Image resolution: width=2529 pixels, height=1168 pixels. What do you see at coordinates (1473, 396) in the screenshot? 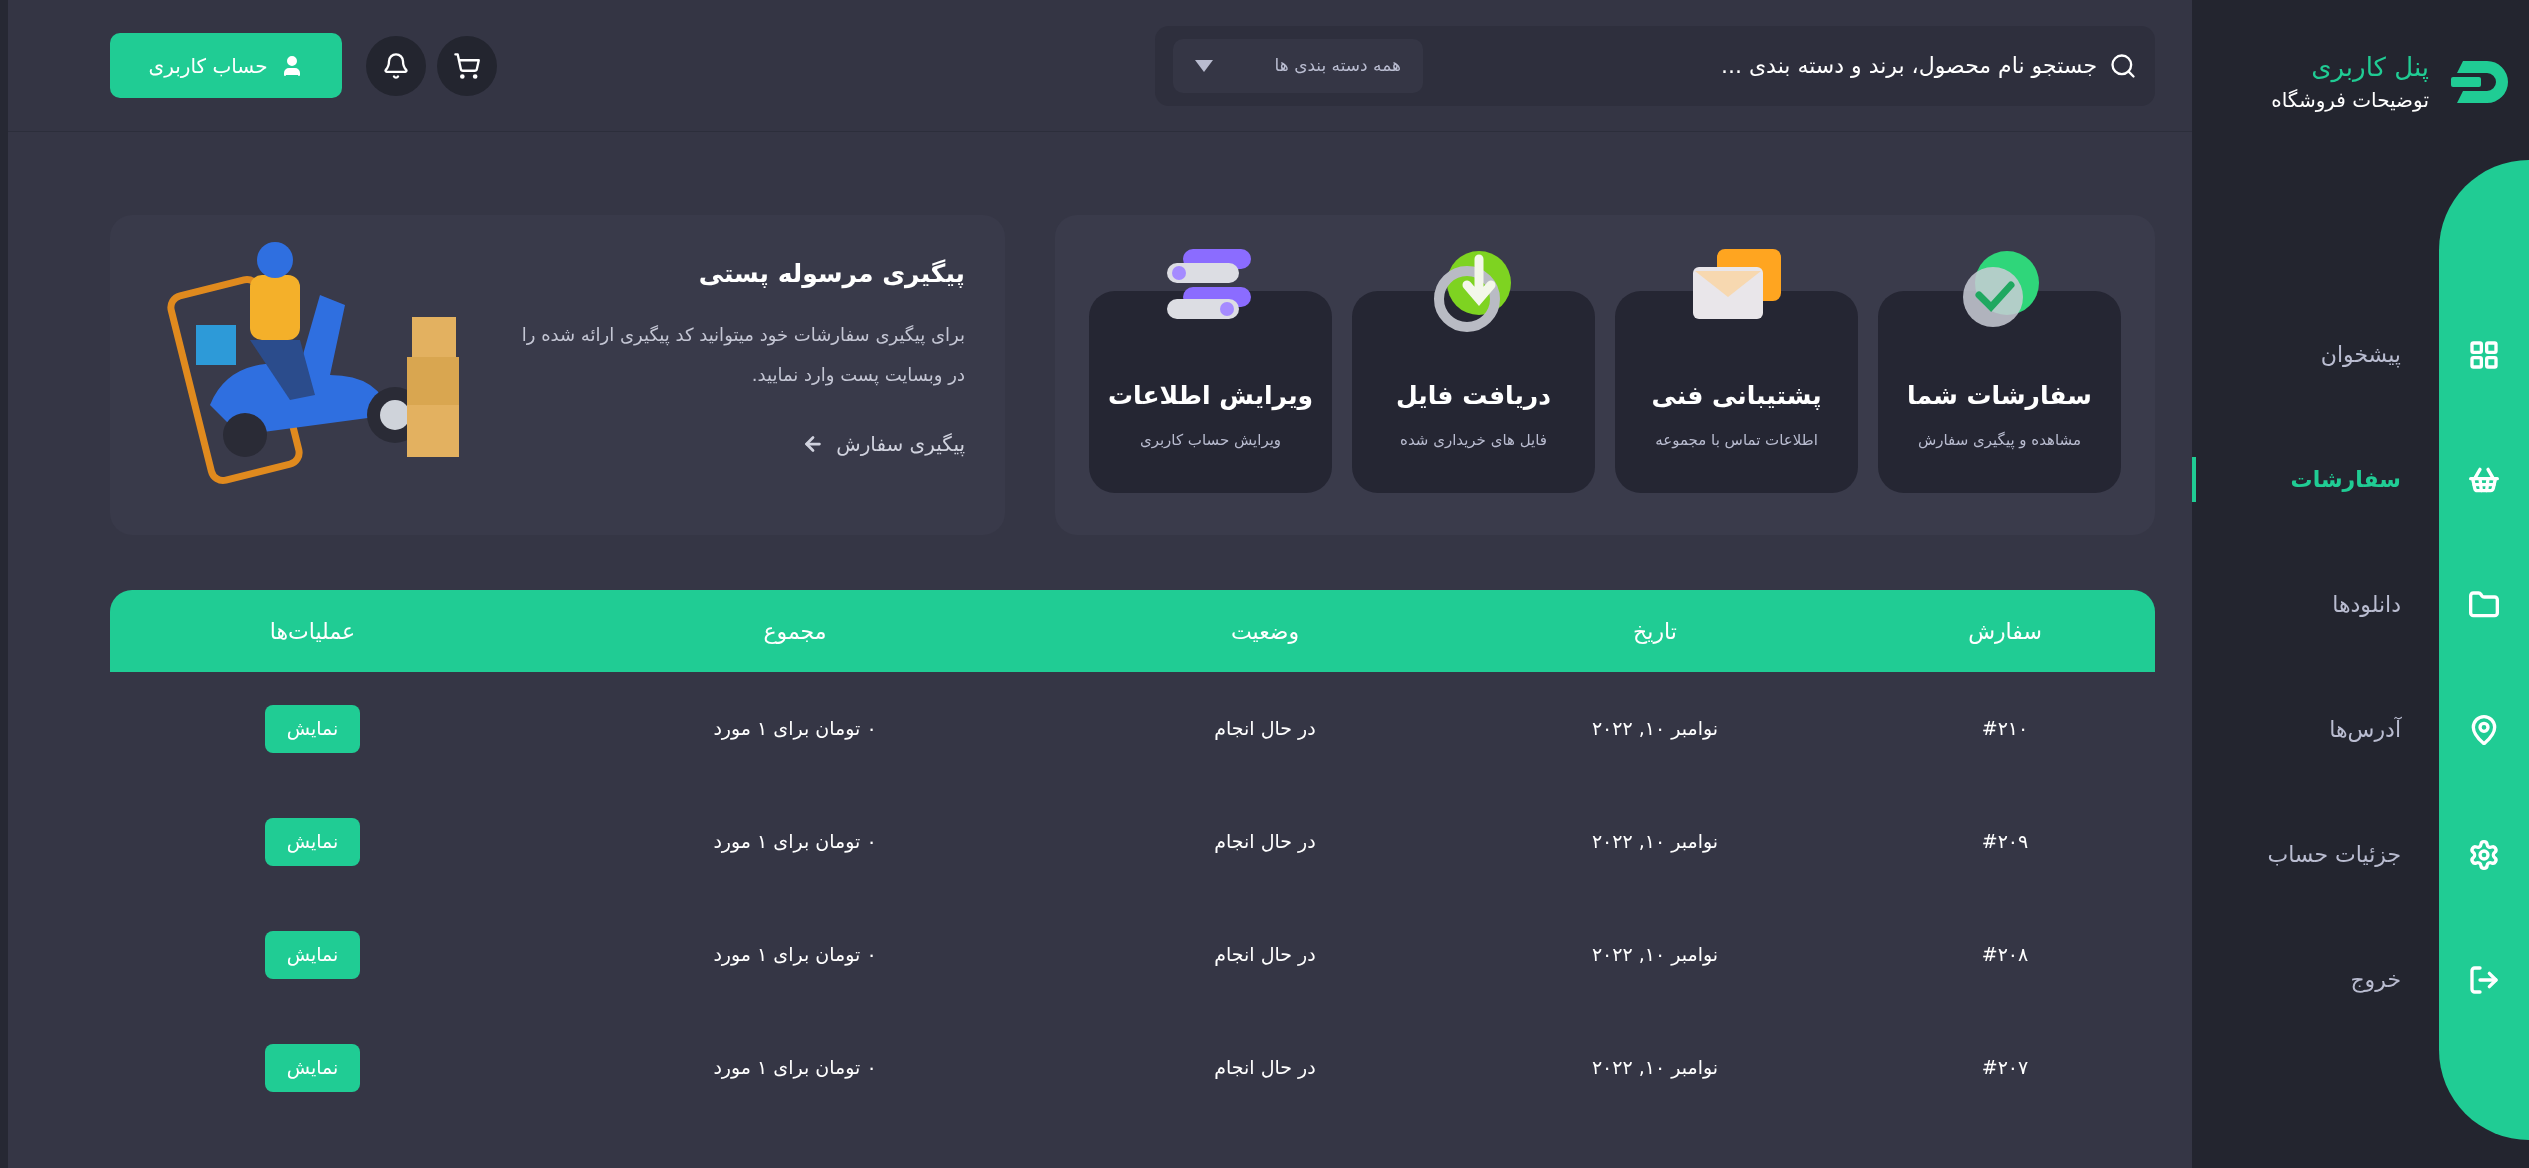
I see `card-title: دریافت فایل` at bounding box center [1473, 396].